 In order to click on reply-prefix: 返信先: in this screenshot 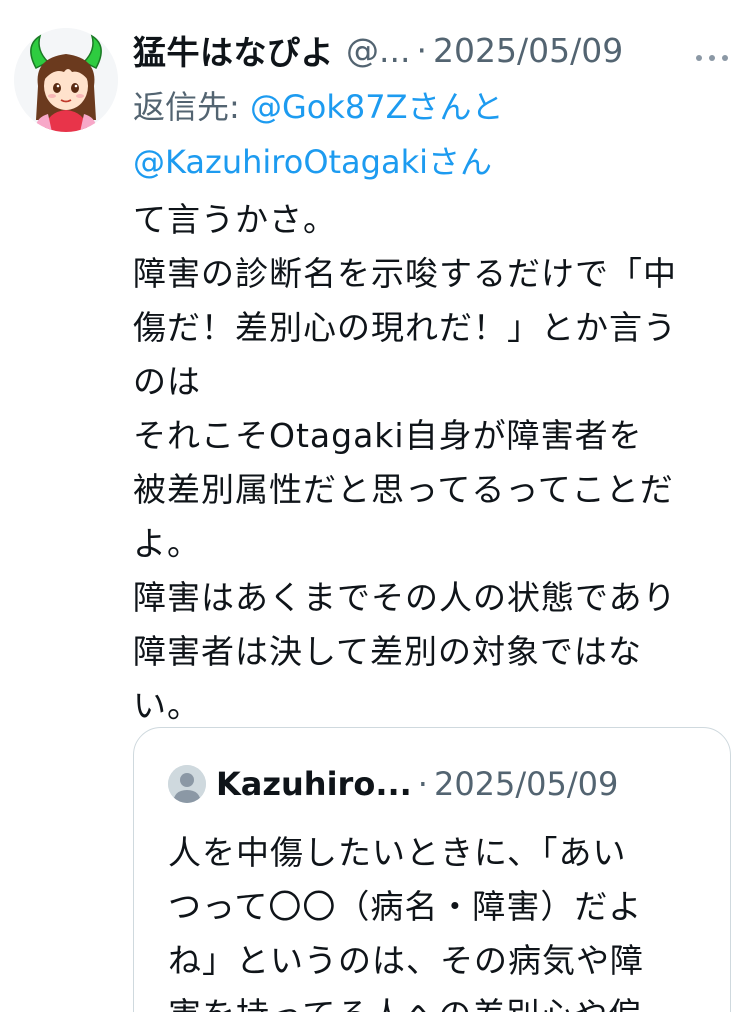, I will do `click(191, 107)`.